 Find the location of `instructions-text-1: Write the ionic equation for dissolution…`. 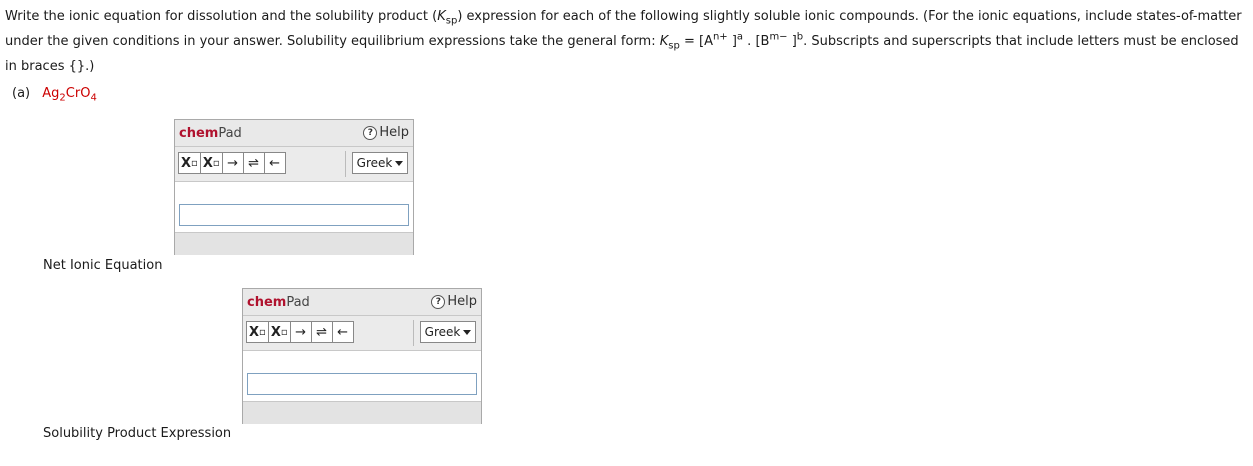

instructions-text-1: Write the ionic equation for dissolution… is located at coordinates (221, 16).